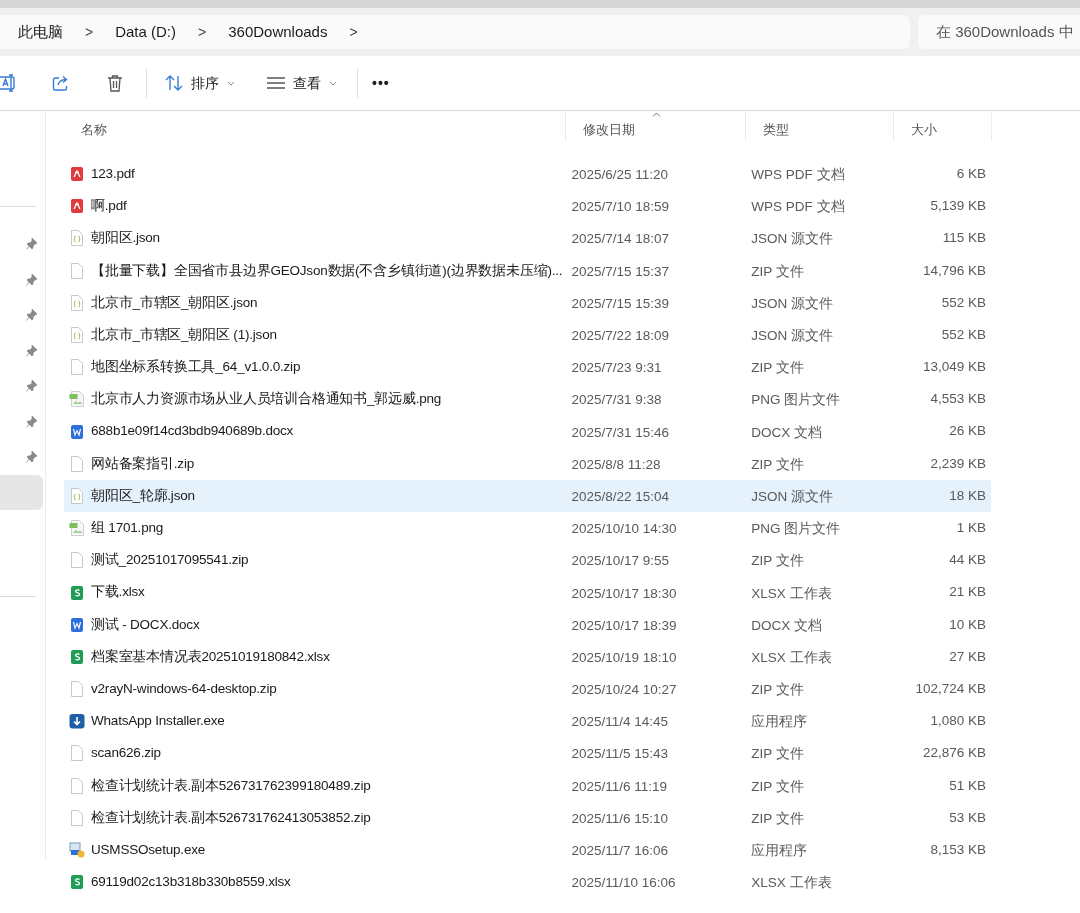  What do you see at coordinates (113, 174) in the screenshot?
I see `file-name: 123.pdf` at bounding box center [113, 174].